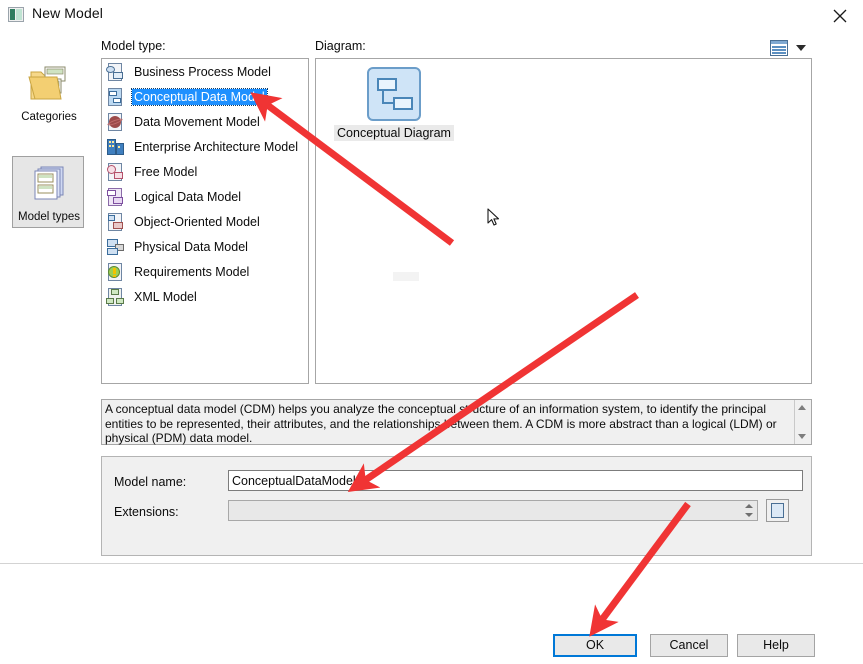 The image size is (863, 664). I want to click on list-item: Conceptual Data Model, so click(205, 96).